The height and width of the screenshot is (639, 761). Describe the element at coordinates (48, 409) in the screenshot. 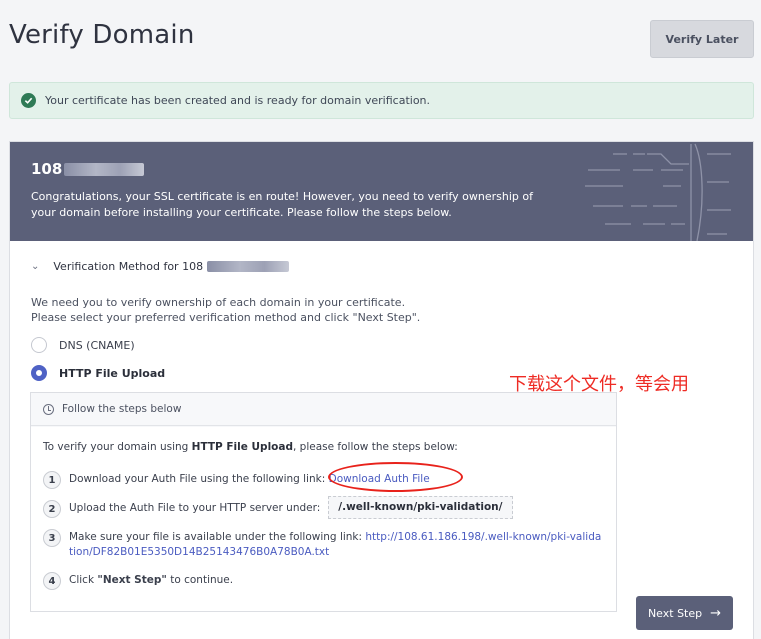

I see `clock-icon` at that location.